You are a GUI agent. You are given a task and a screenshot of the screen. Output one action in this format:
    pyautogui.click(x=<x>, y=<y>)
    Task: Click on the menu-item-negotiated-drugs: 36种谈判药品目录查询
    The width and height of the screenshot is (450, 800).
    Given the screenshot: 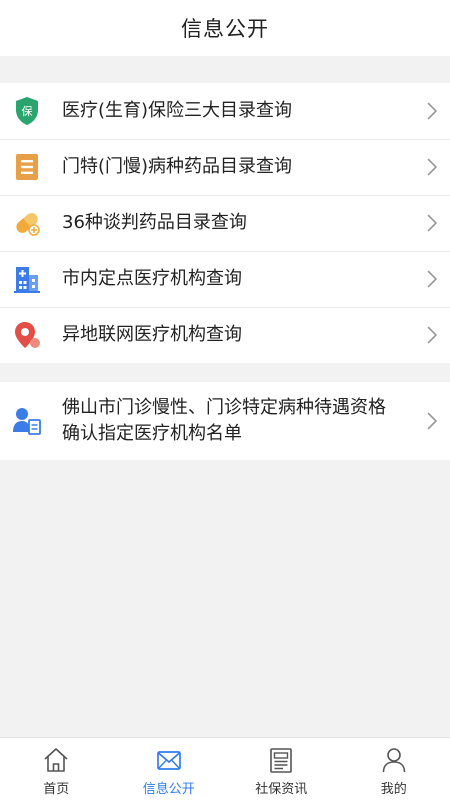 What is the action you would take?
    pyautogui.click(x=225, y=223)
    